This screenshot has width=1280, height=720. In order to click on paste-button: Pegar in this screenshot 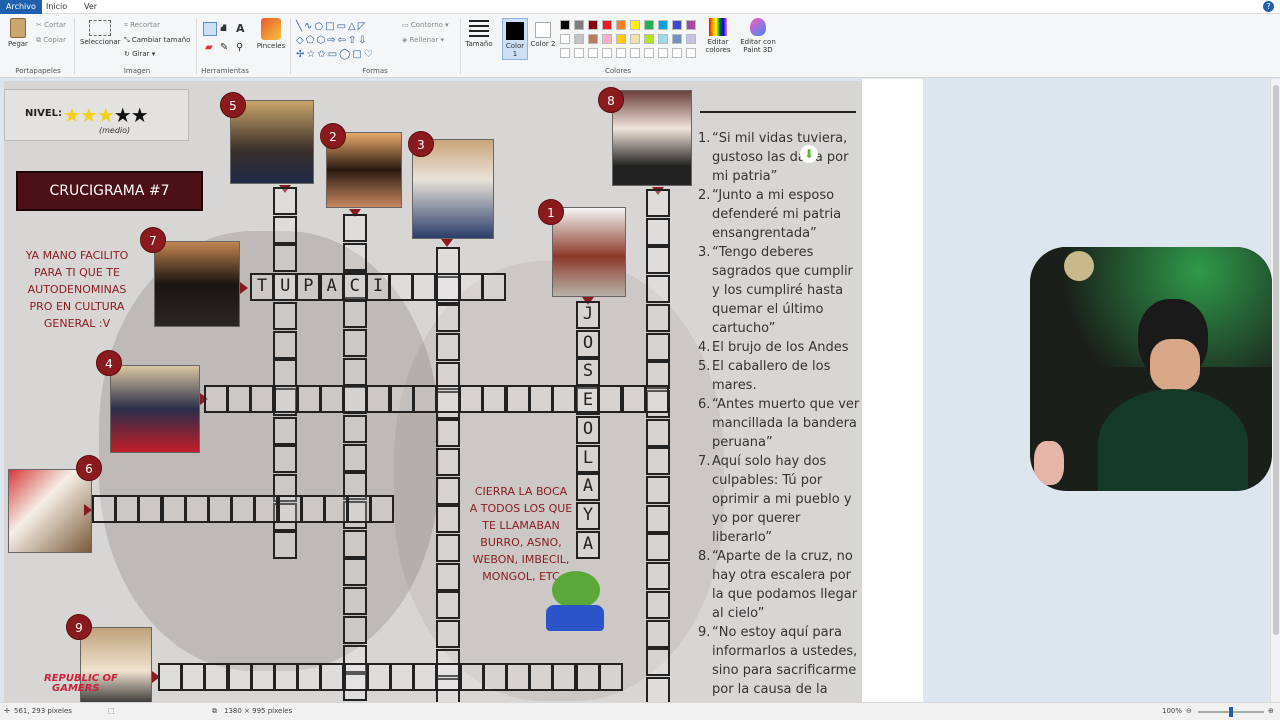, I will do `click(18, 33)`.